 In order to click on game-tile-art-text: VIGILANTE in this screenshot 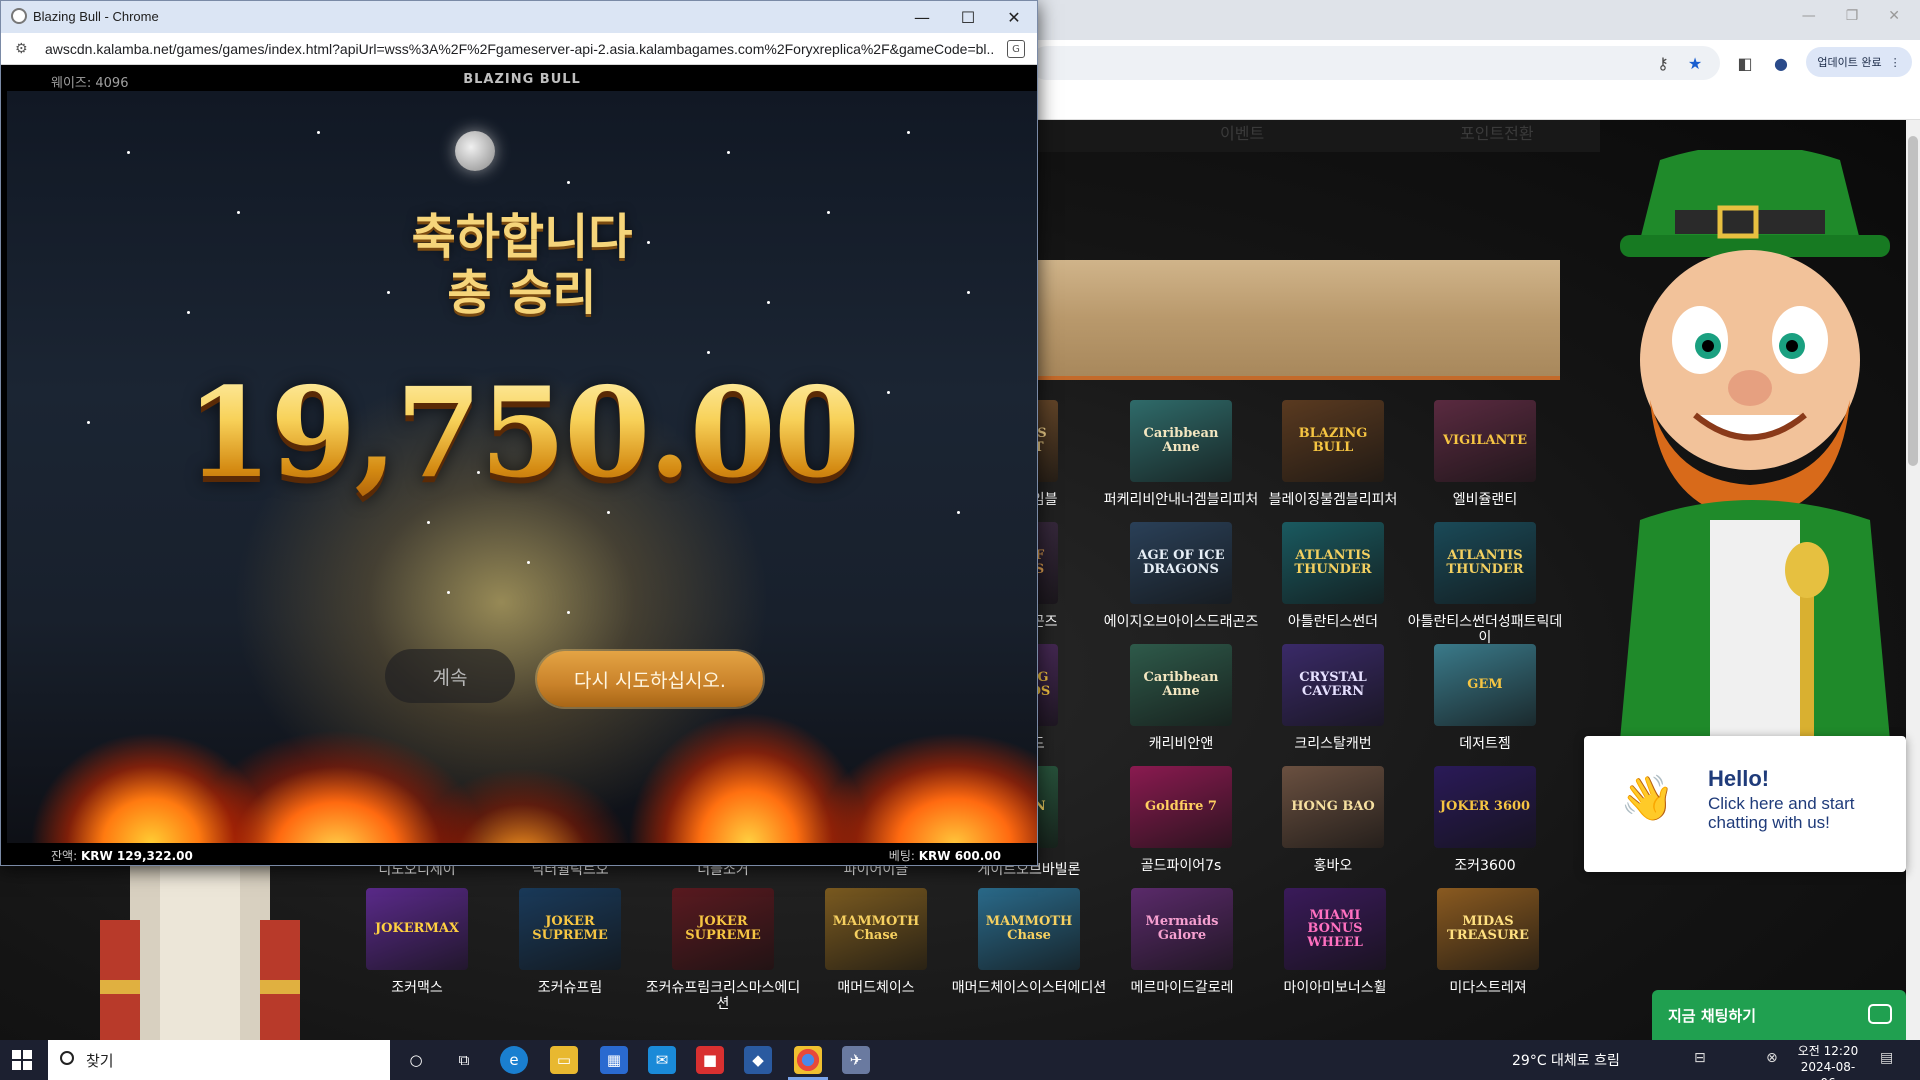, I will do `click(1485, 441)`.